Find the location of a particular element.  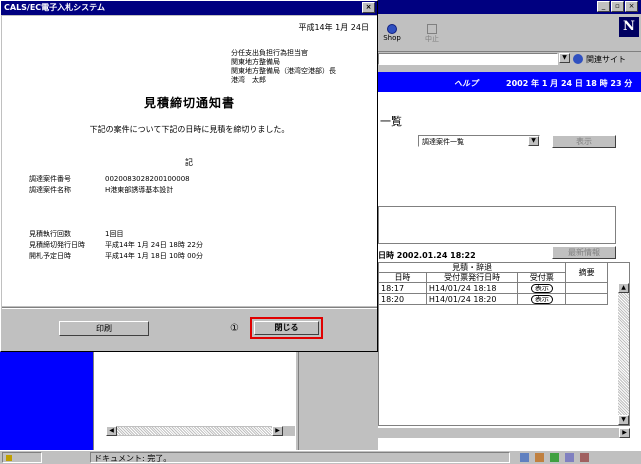

header-datetime: 2002 年 1 月 24 日 18 時 23 分 is located at coordinates (569, 83).